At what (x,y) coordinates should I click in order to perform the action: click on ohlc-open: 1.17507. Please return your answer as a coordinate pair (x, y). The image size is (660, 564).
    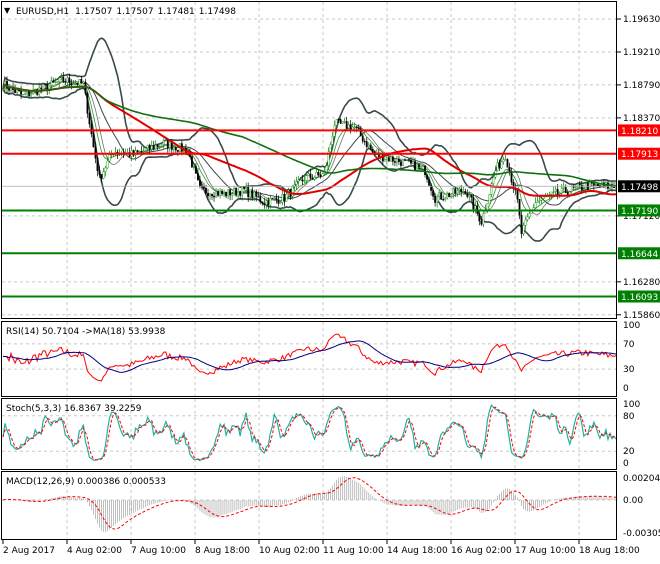
    Looking at the image, I should click on (93, 12).